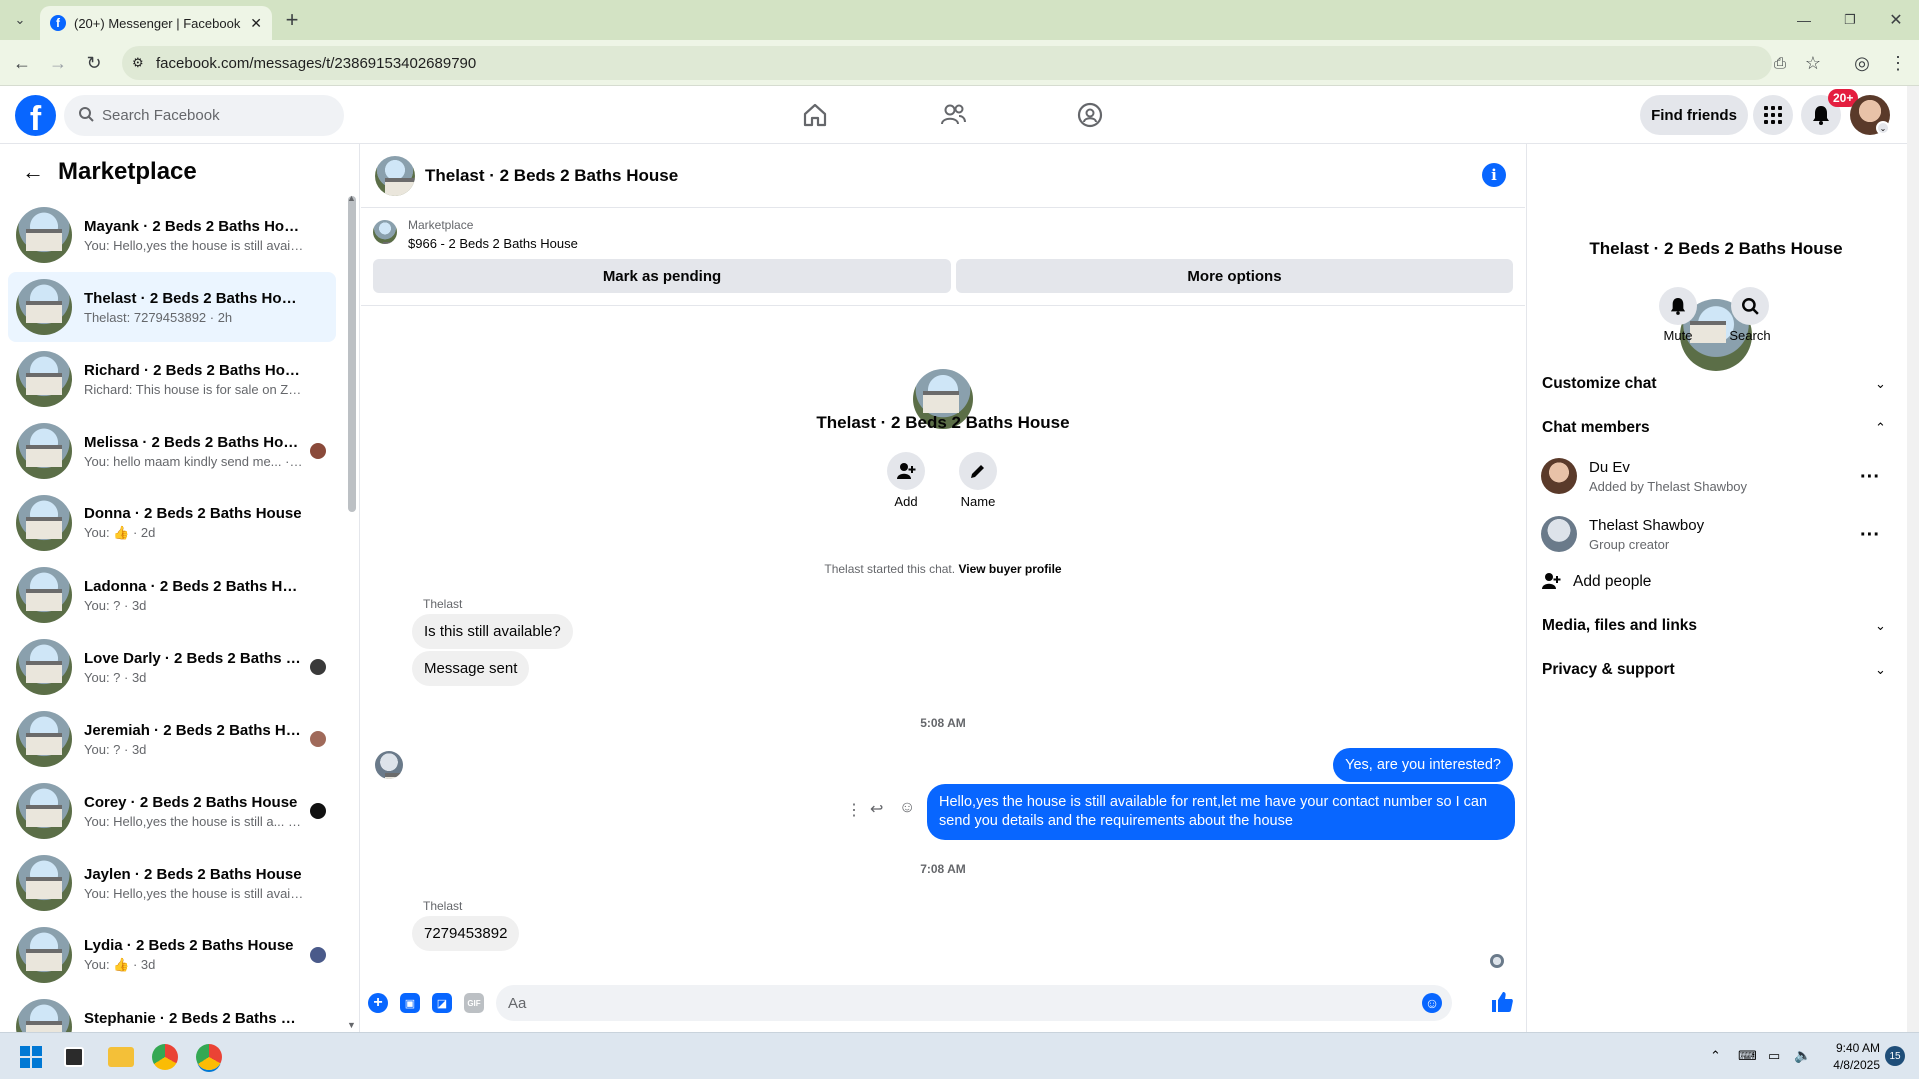  Describe the element at coordinates (1773, 115) in the screenshot. I see `menu-grid-icon` at that location.